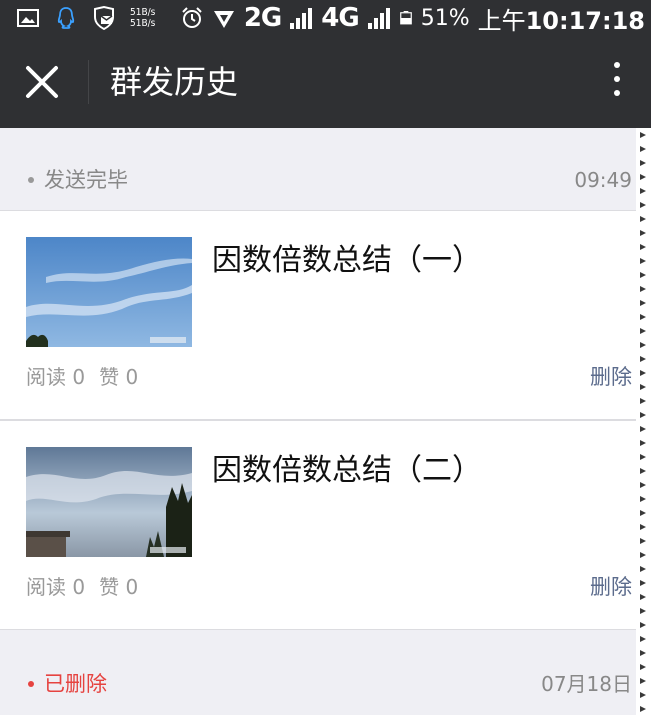 Image resolution: width=651 pixels, height=715 pixels. I want to click on network-speed: 51B/s 51B/s, so click(142, 18).